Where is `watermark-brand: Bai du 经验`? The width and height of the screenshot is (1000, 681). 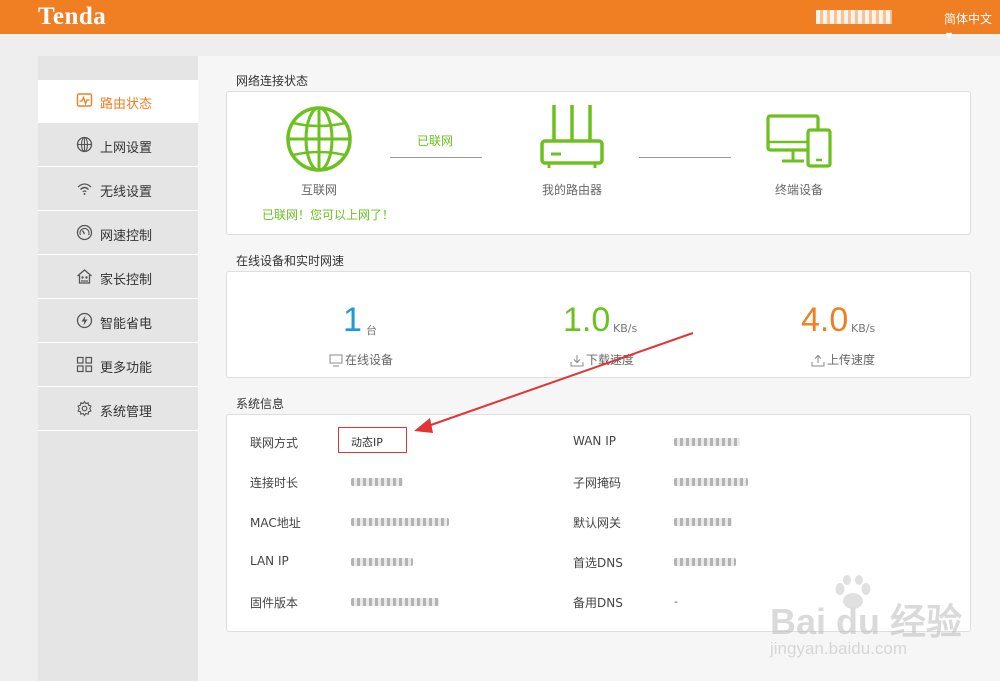 watermark-brand: Bai du 经验 is located at coordinates (866, 621).